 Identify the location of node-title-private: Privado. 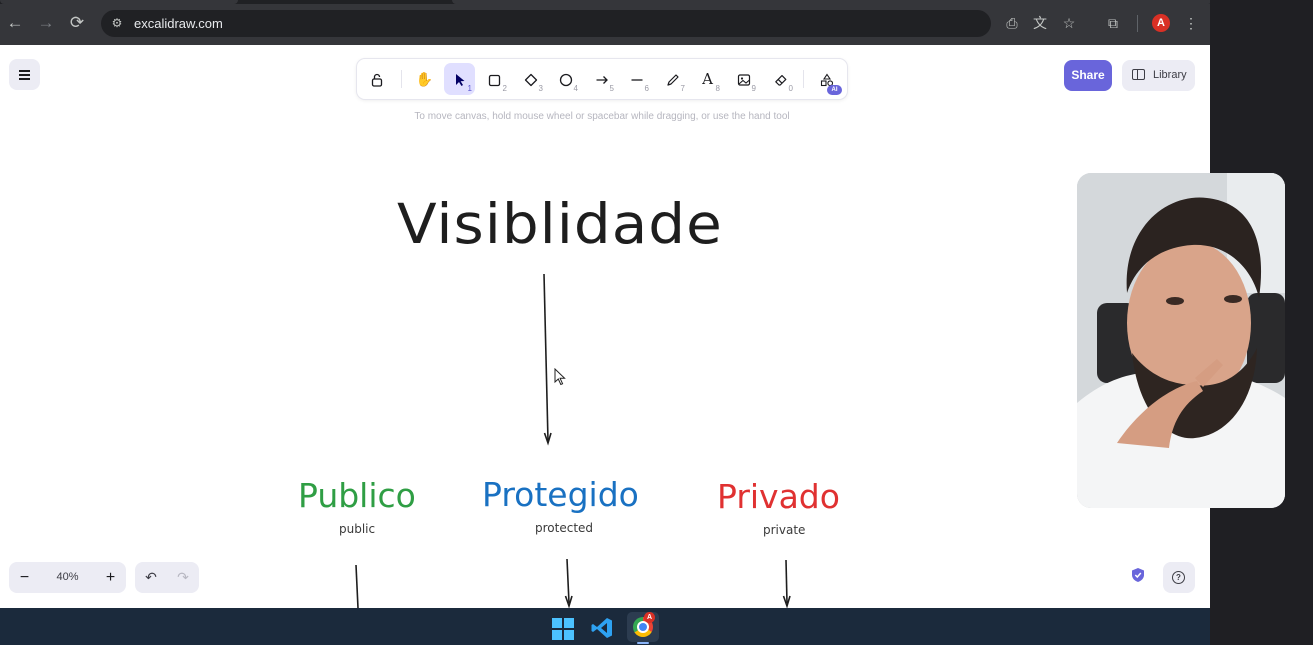
(778, 496).